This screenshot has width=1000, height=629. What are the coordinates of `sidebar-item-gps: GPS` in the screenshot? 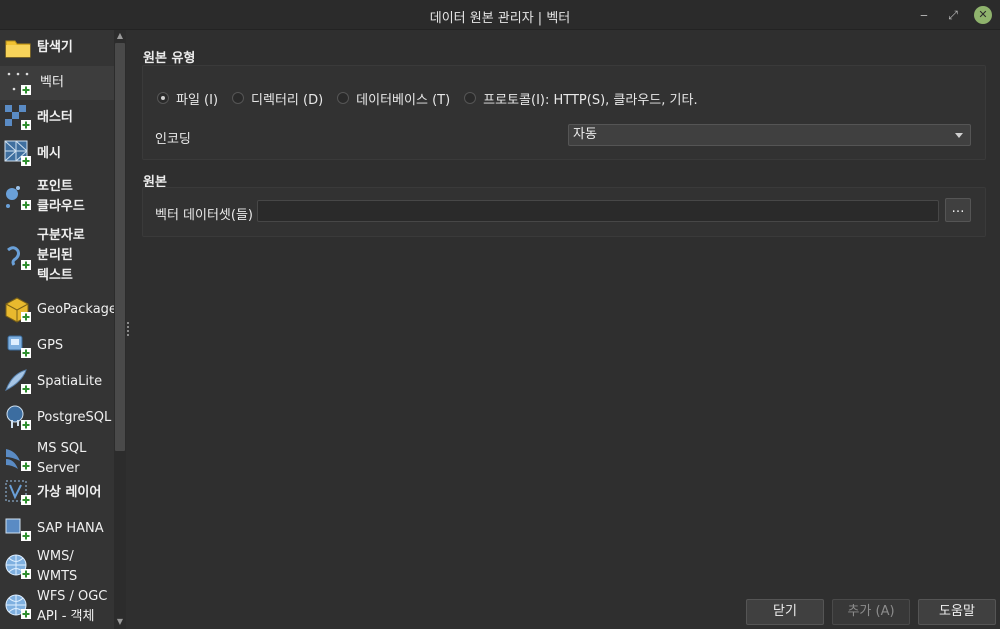 It's located at (57, 346).